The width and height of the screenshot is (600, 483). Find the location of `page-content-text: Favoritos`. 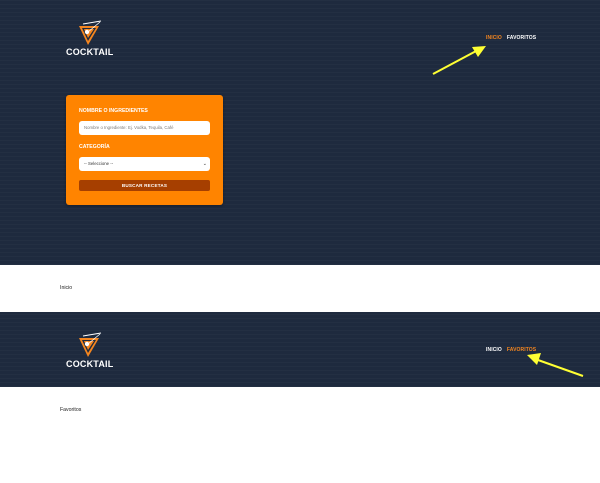

page-content-text: Favoritos is located at coordinates (71, 410).